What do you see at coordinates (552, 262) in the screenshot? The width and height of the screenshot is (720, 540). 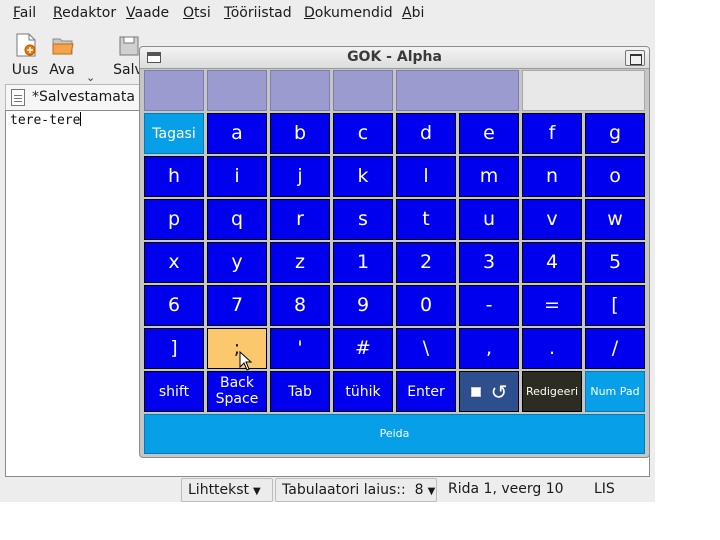 I see `char-key: 4` at bounding box center [552, 262].